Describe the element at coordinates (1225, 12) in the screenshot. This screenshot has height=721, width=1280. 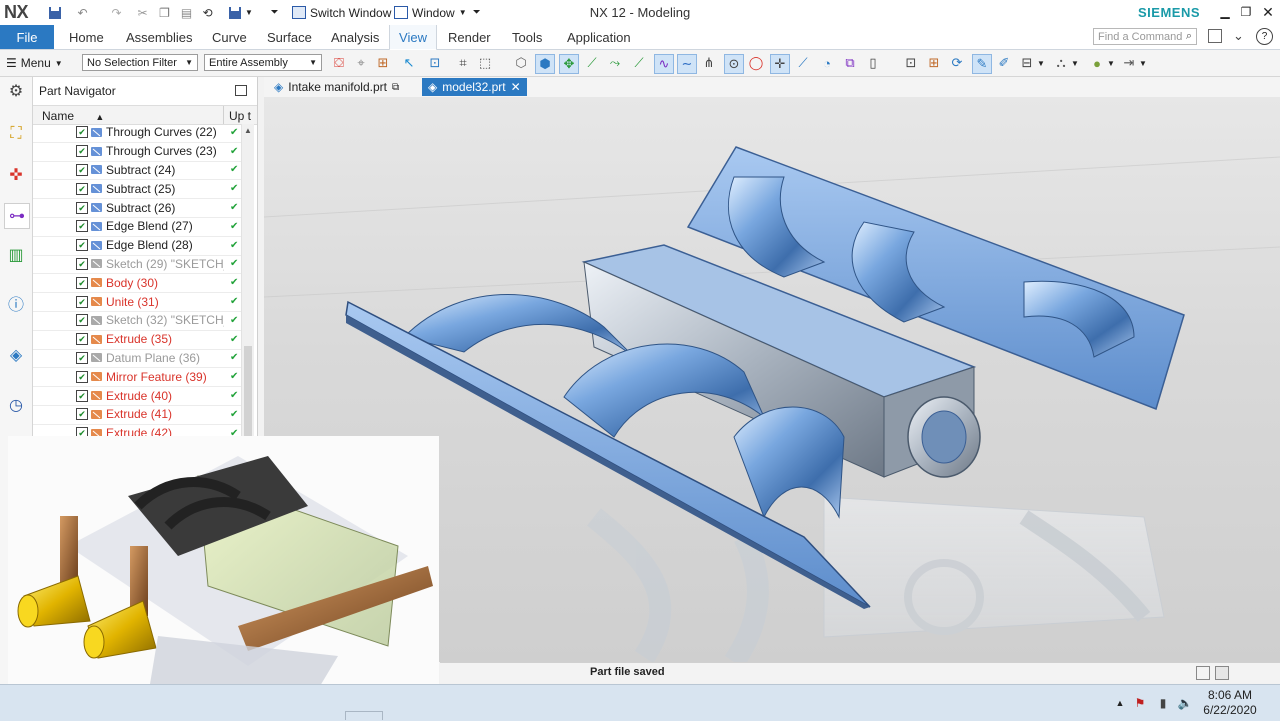
I see `minimize-icon: ▁` at that location.